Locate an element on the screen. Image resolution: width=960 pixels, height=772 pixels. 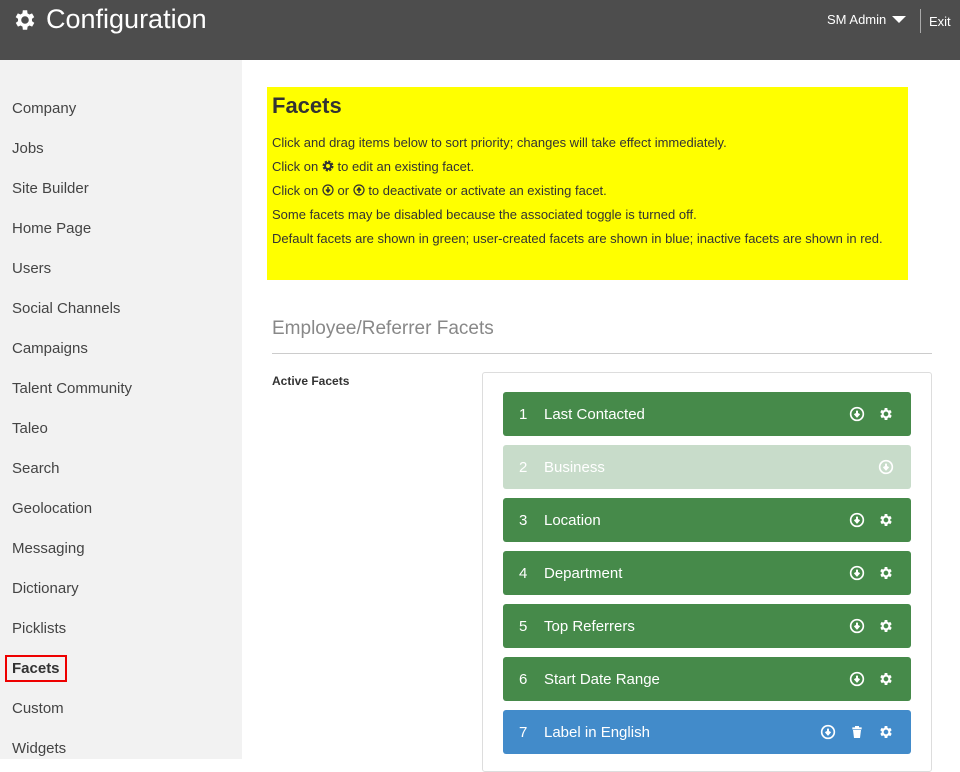
sidebar-item-social-channels: Social Channels is located at coordinates (66, 308).